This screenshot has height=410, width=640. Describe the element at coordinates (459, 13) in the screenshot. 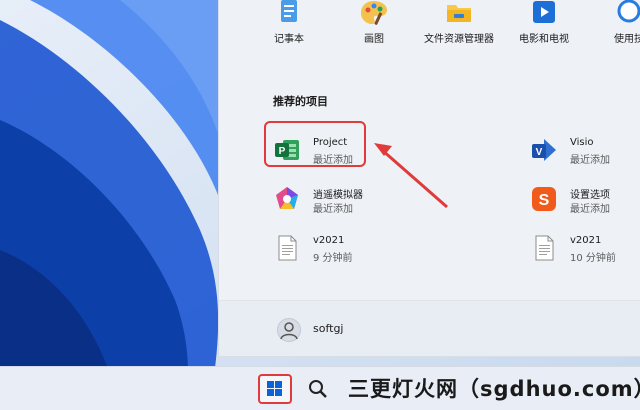

I see `file-explorer-icon` at that location.